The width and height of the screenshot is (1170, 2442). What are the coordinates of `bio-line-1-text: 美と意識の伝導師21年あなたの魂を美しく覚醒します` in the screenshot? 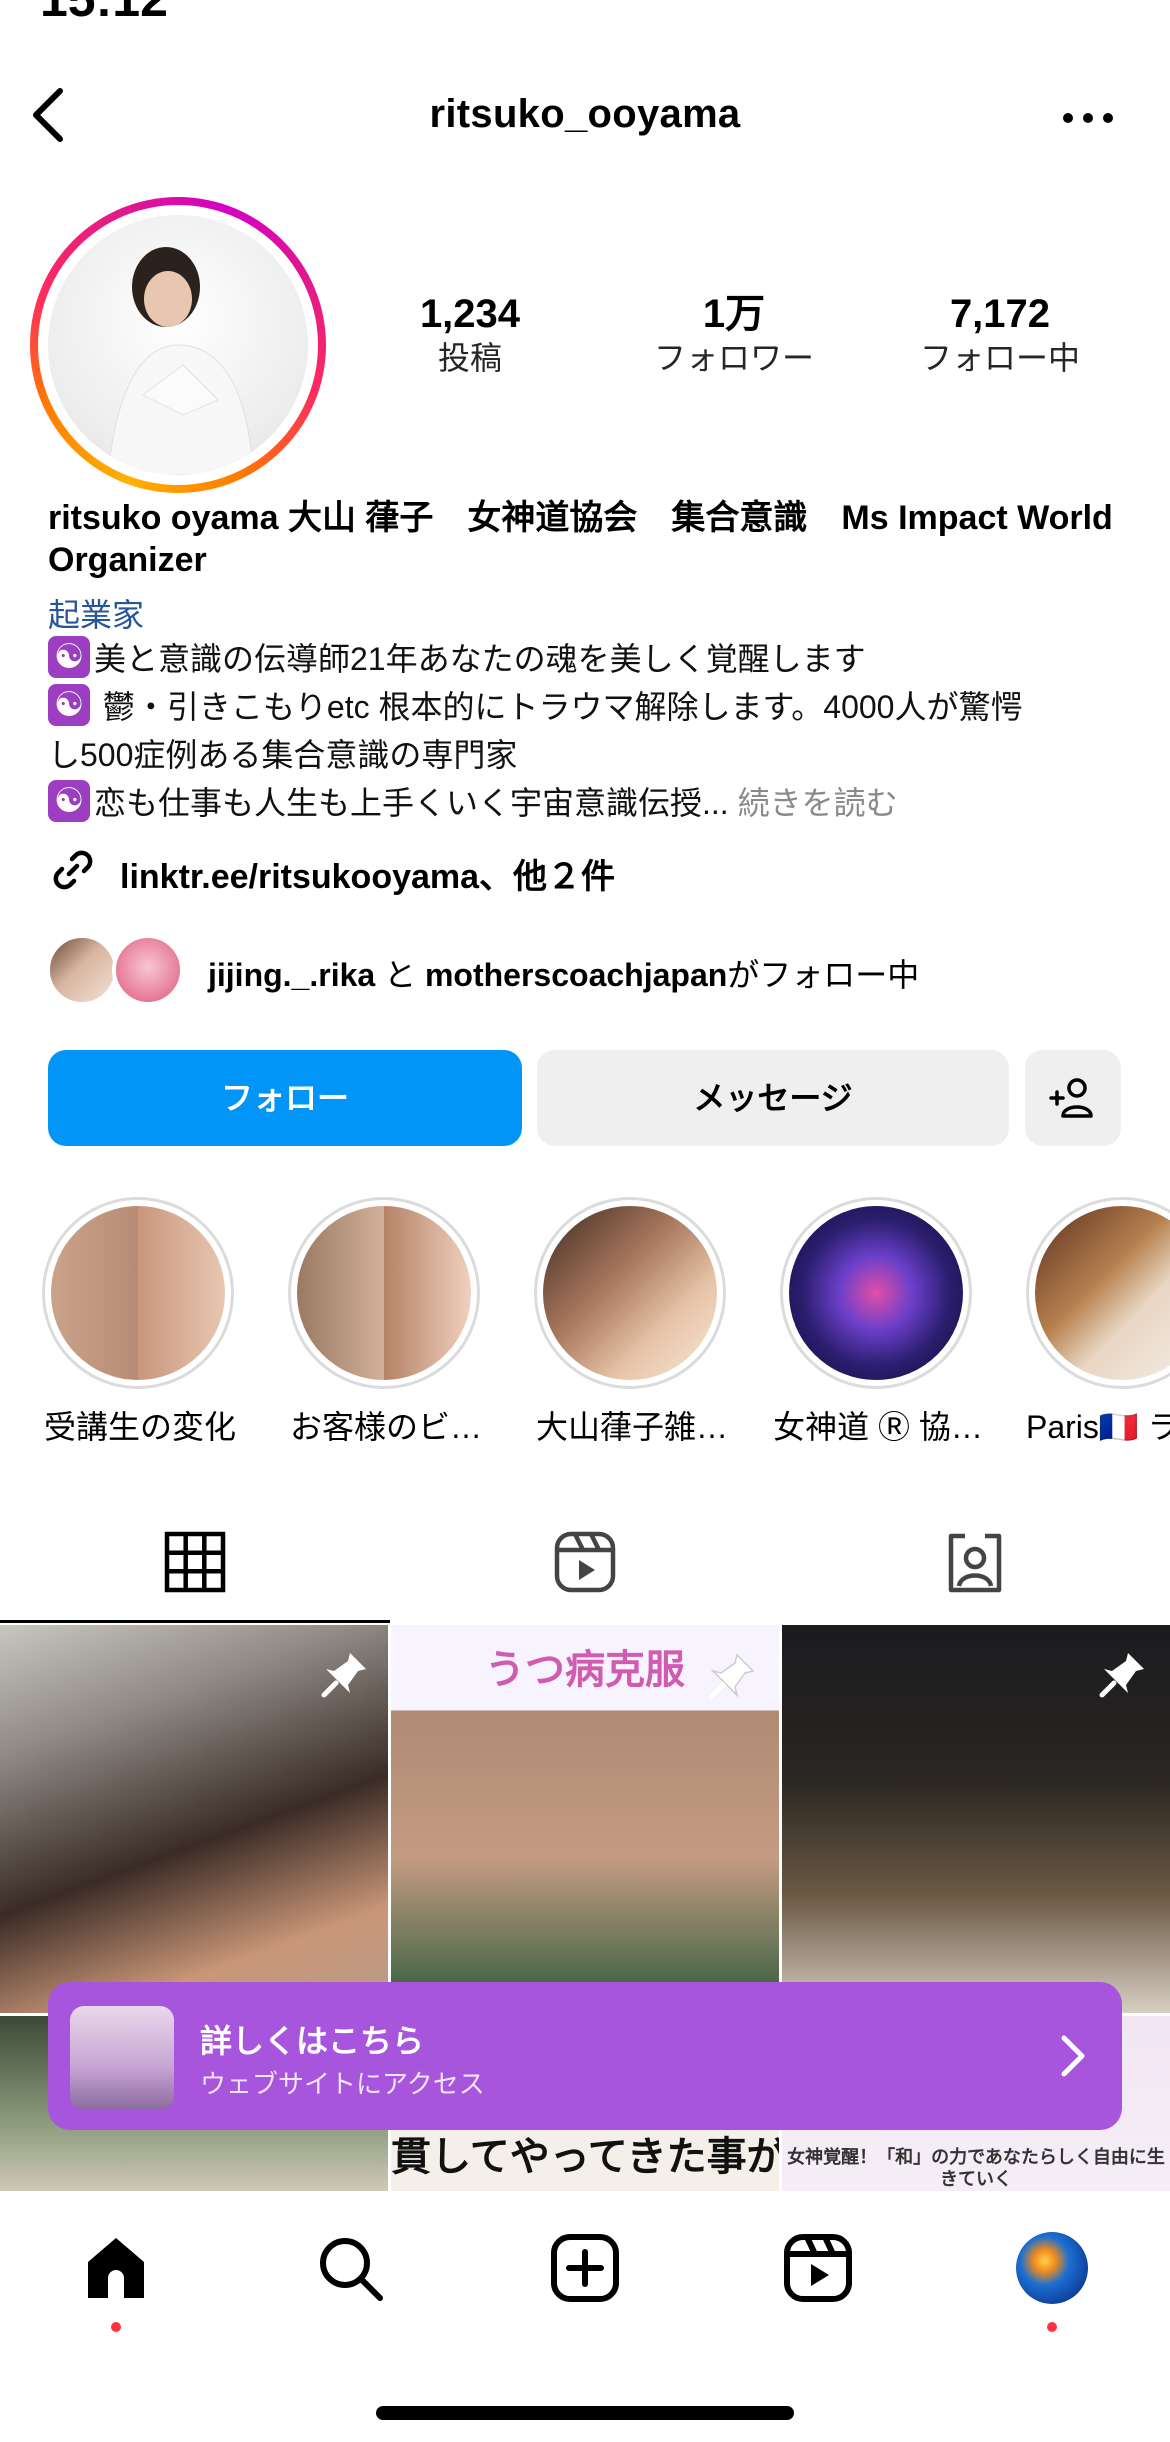 It's located at (480, 659).